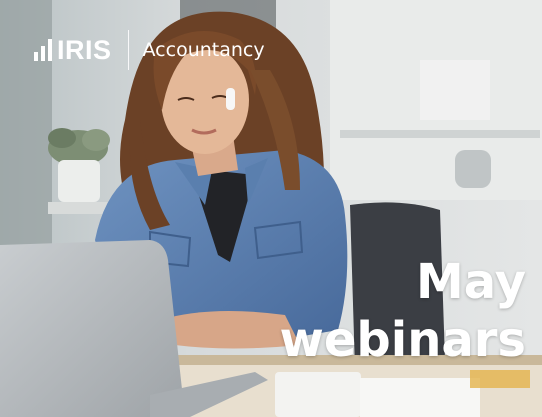 This screenshot has height=417, width=542. I want to click on product-name: Accountancy, so click(203, 49).